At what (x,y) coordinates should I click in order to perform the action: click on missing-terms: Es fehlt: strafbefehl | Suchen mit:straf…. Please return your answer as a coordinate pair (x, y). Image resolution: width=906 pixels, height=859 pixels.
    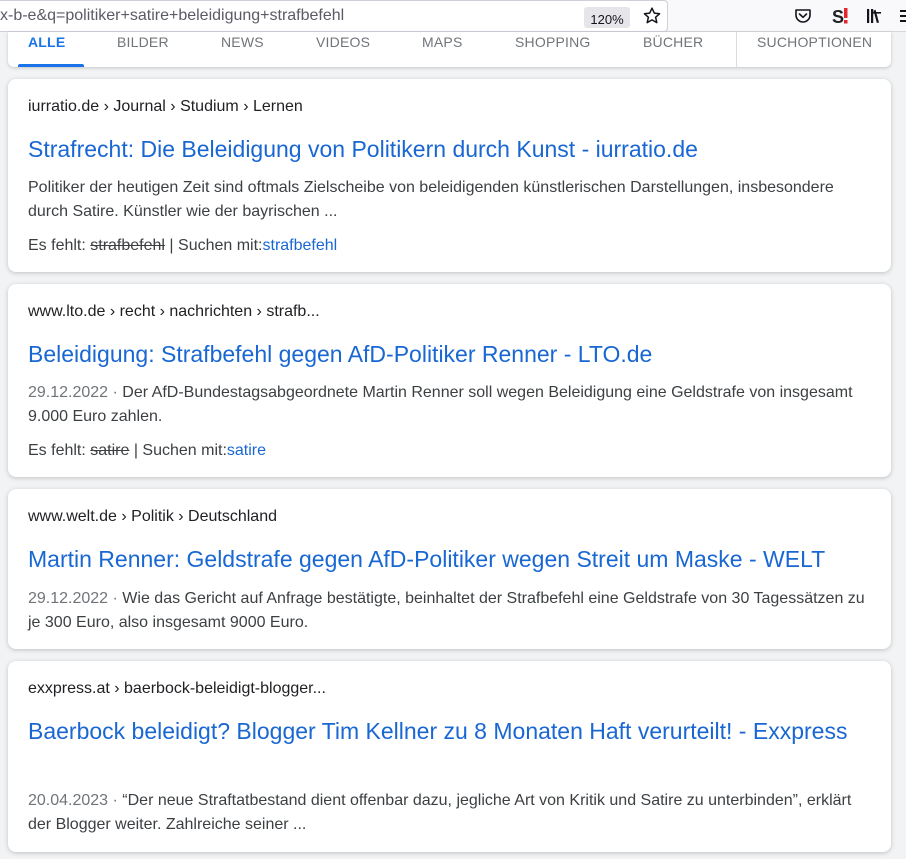
    Looking at the image, I should click on (182, 246).